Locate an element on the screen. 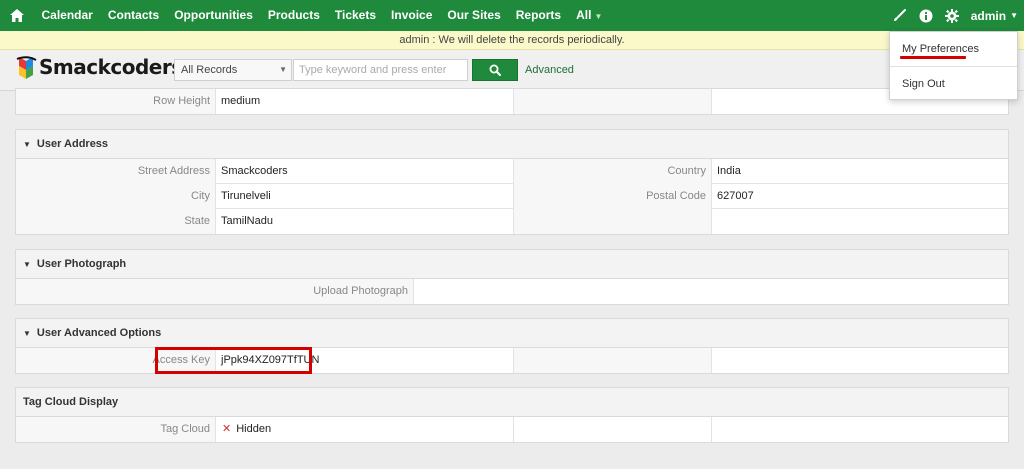 The height and width of the screenshot is (469, 1024). city-value: Tirunelveli is located at coordinates (365, 196).